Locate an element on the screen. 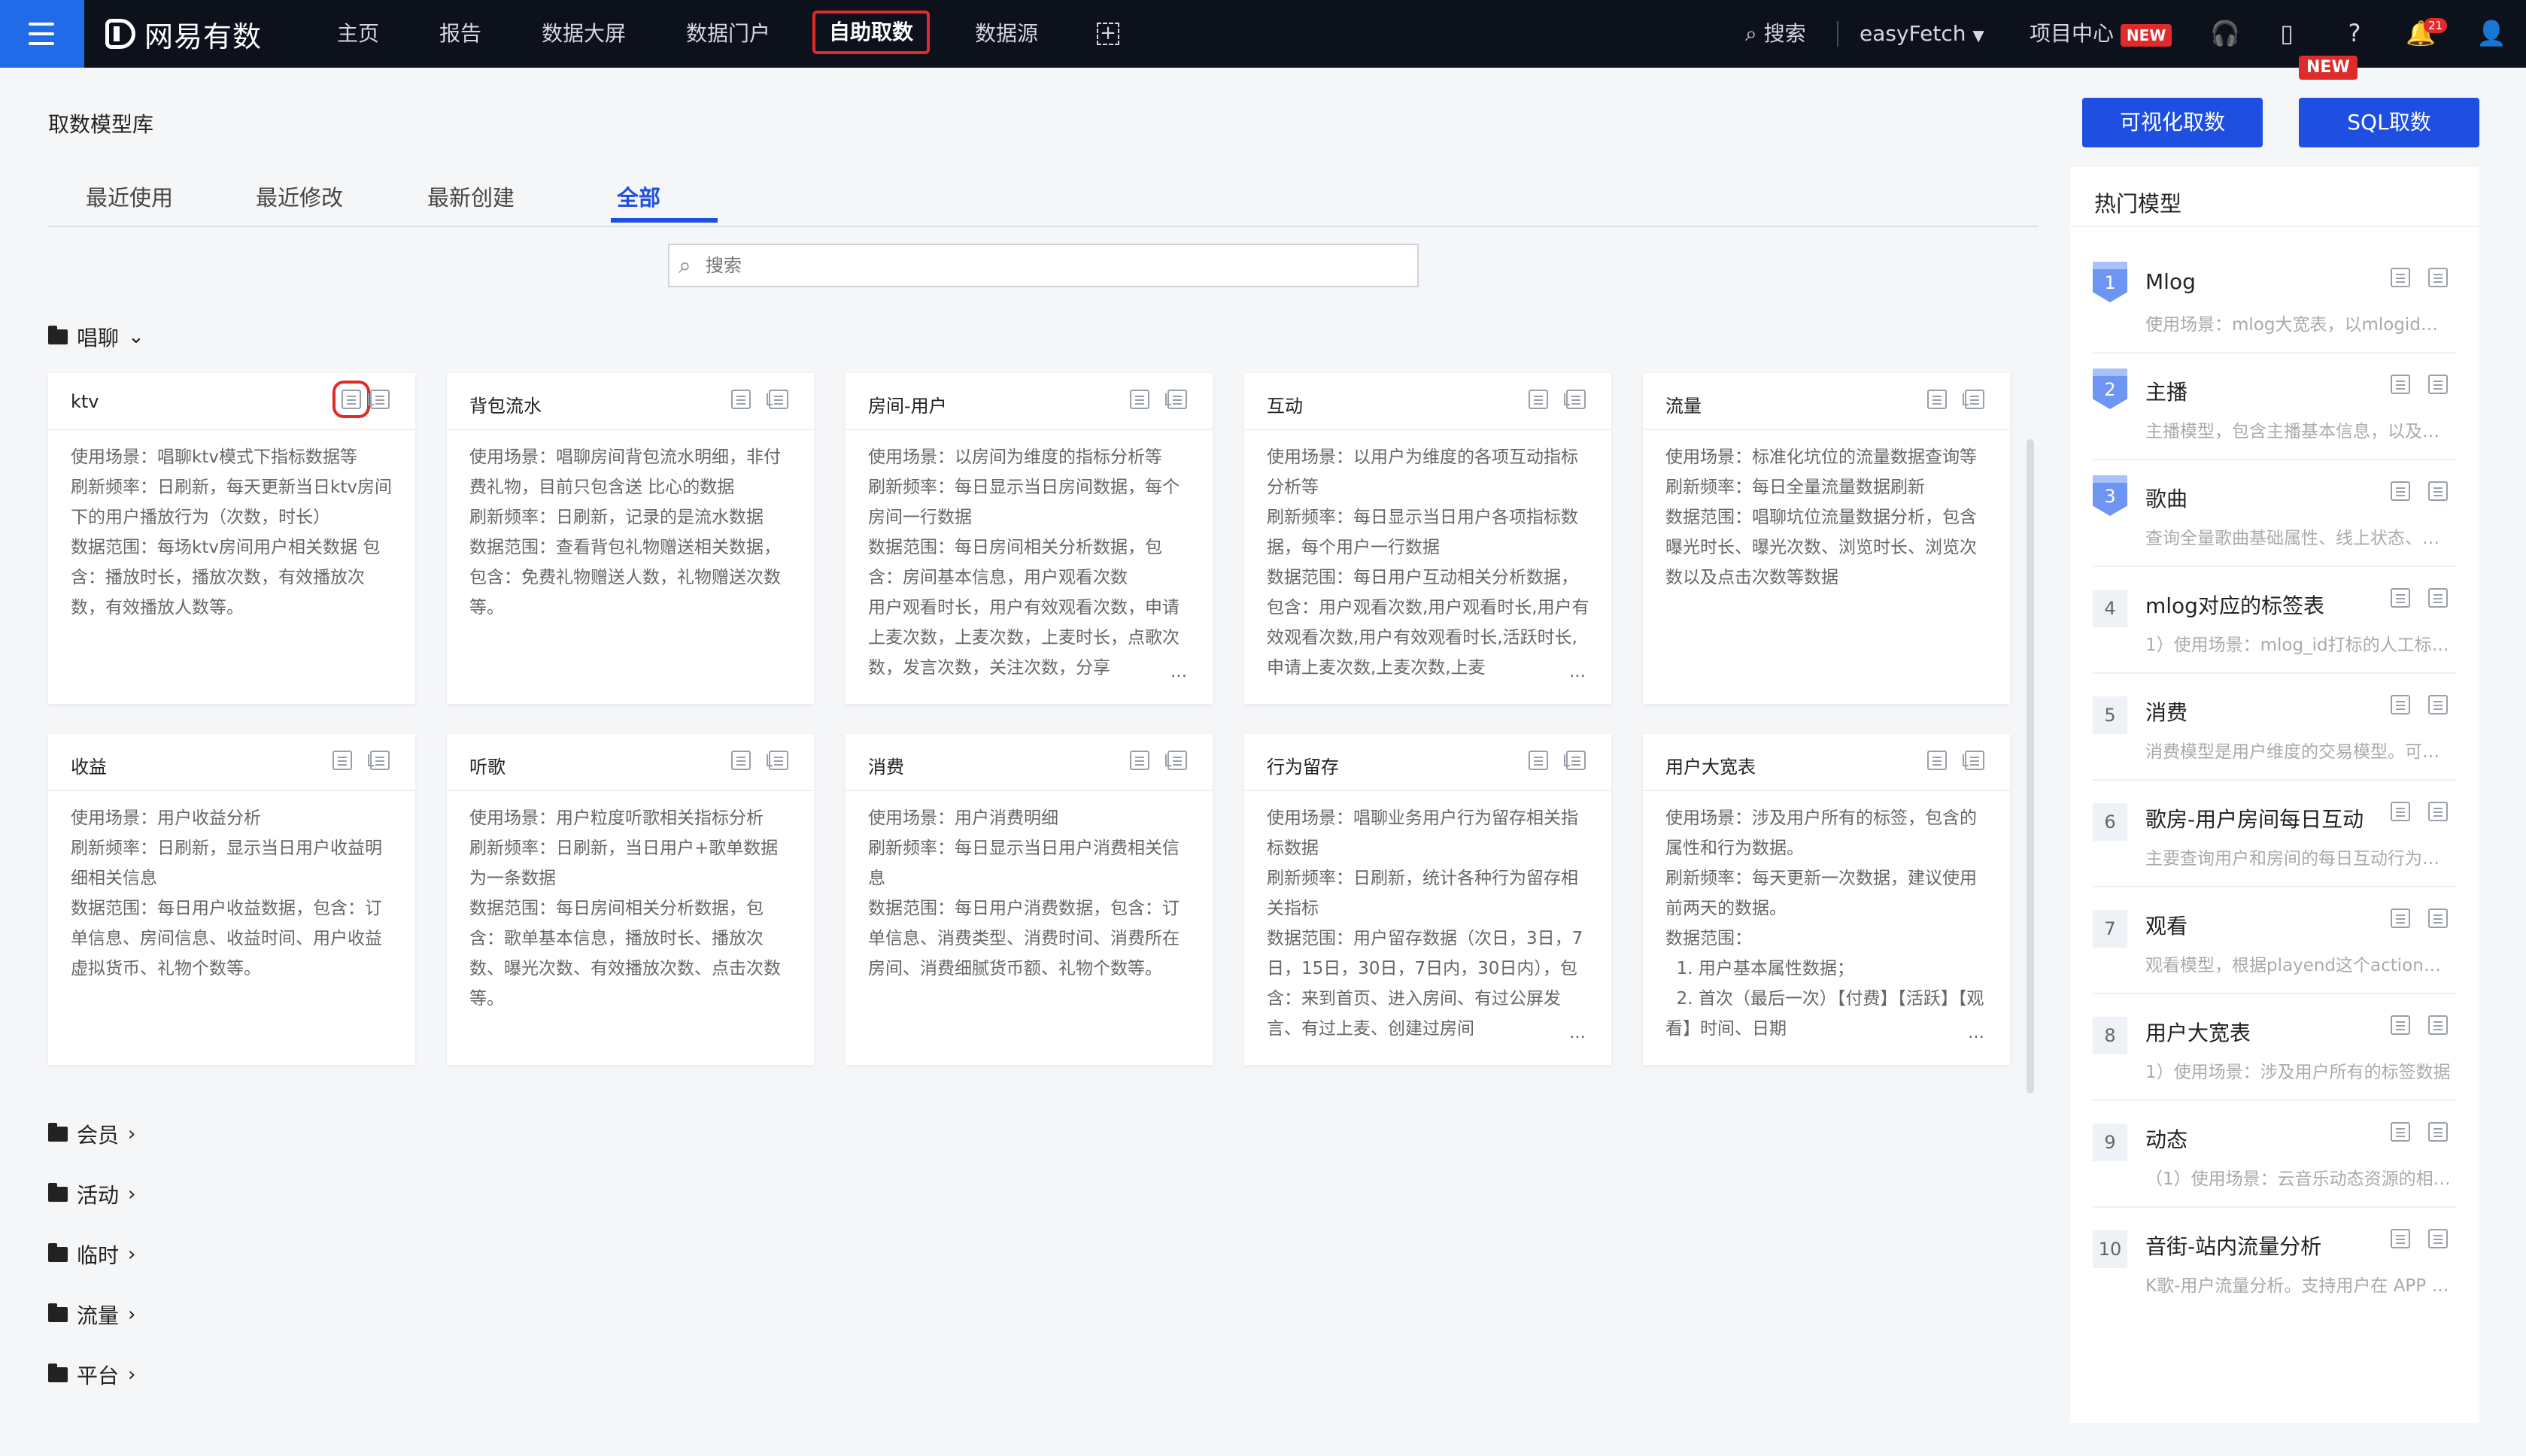 The height and width of the screenshot is (1456, 2526). panel-divider is located at coordinates (2274, 226).